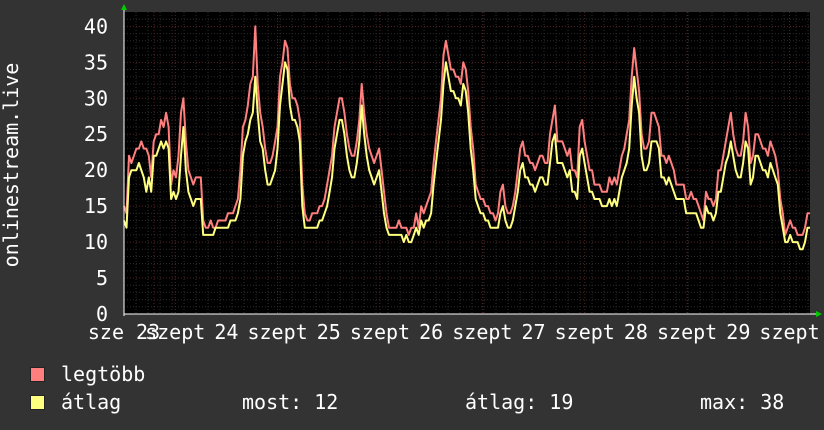  I want to click on y-axis-label: onlinestream.live, so click(11, 165).